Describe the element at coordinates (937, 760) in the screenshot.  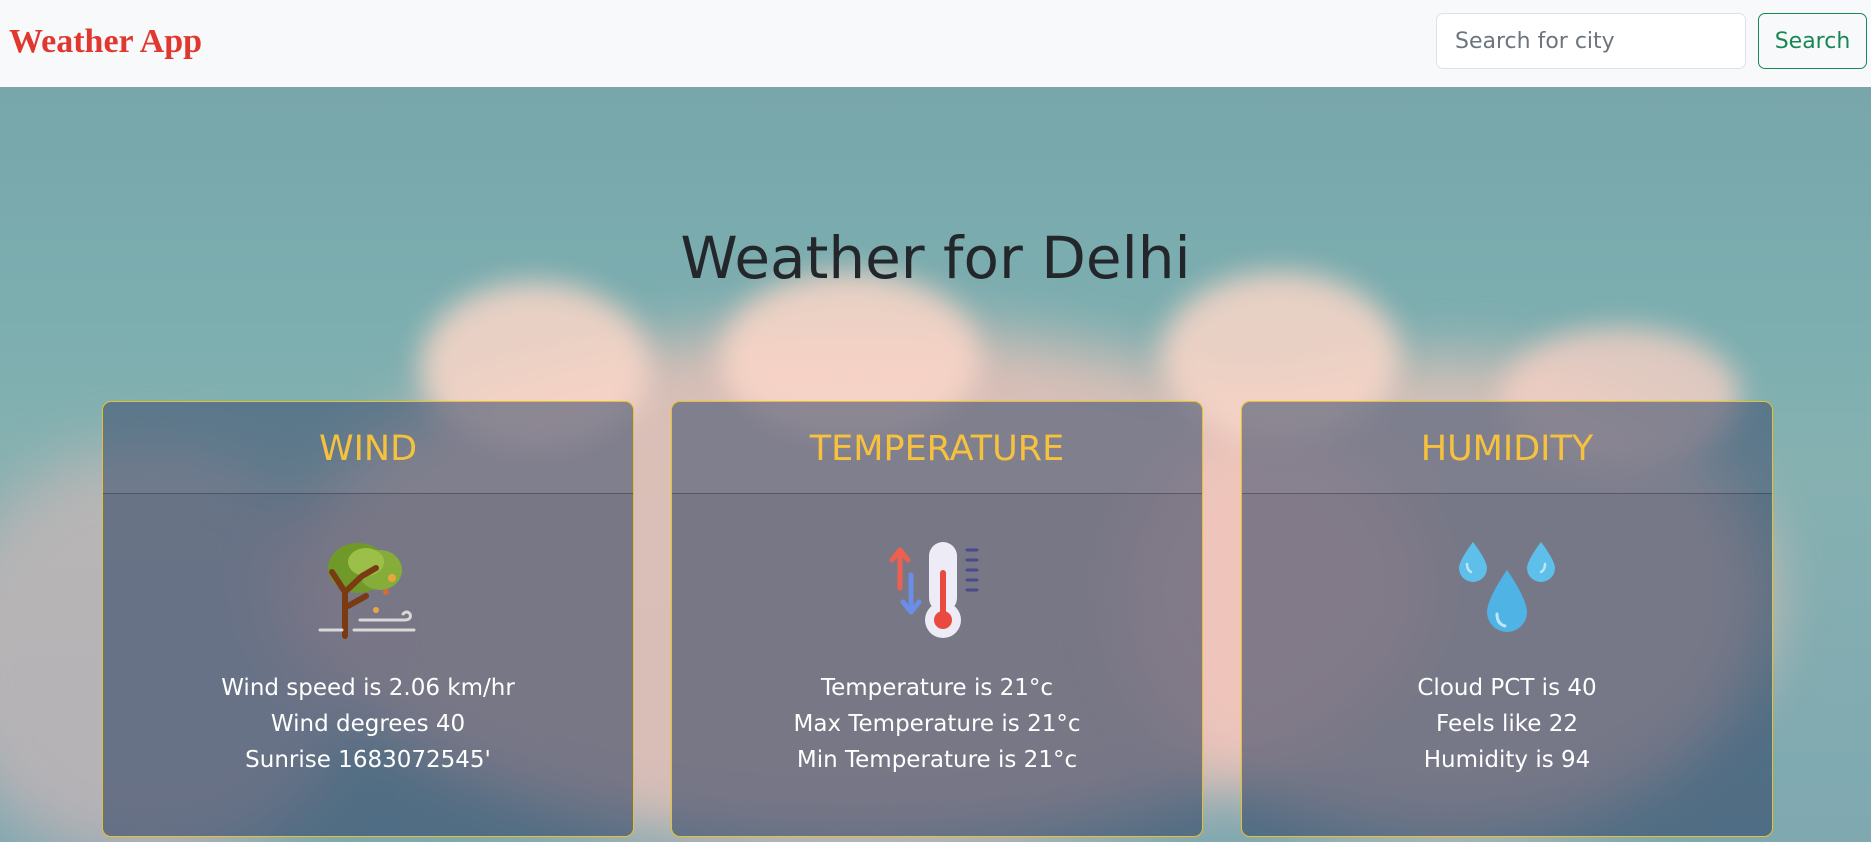
I see `min-temperature-text: Min Temperature is 21°c` at that location.